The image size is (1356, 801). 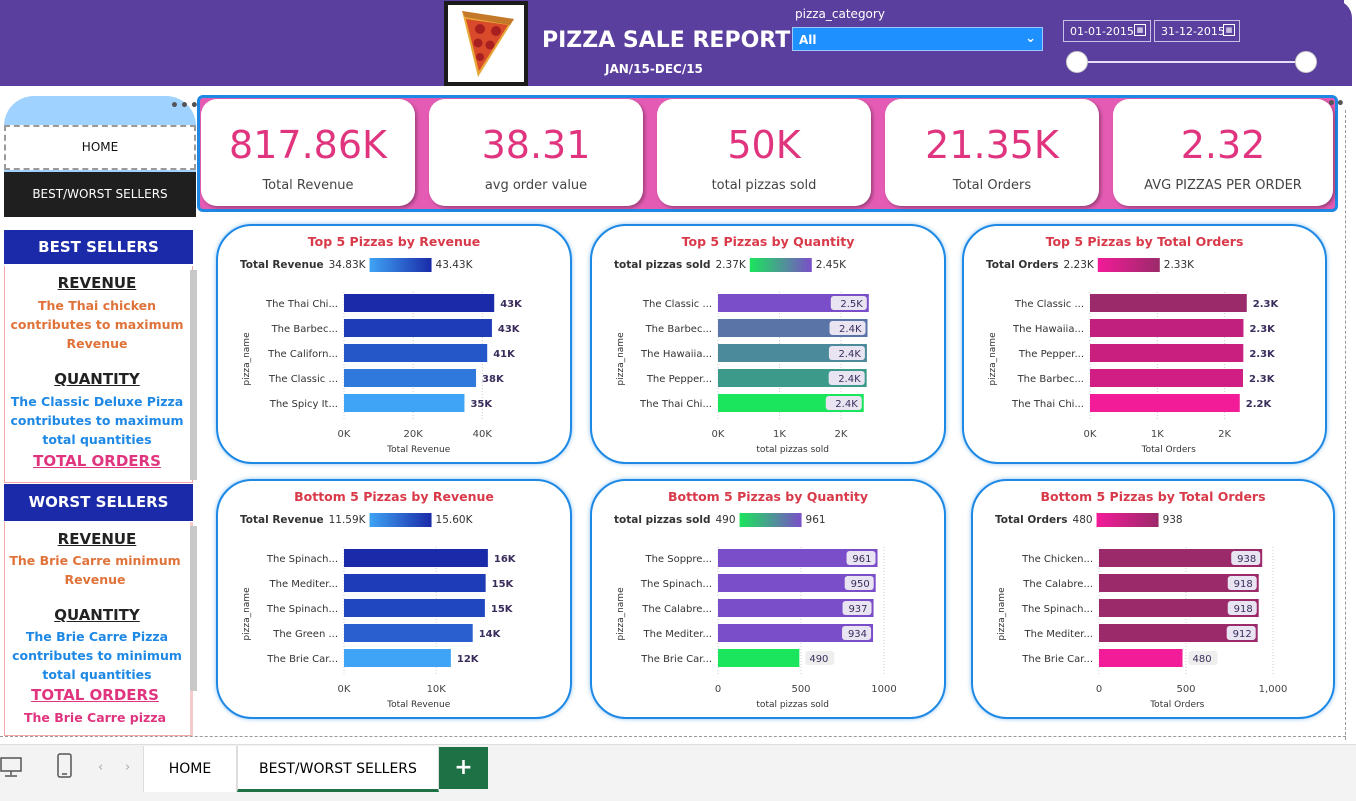 What do you see at coordinates (12, 769) in the screenshot?
I see `desktop-view-icon` at bounding box center [12, 769].